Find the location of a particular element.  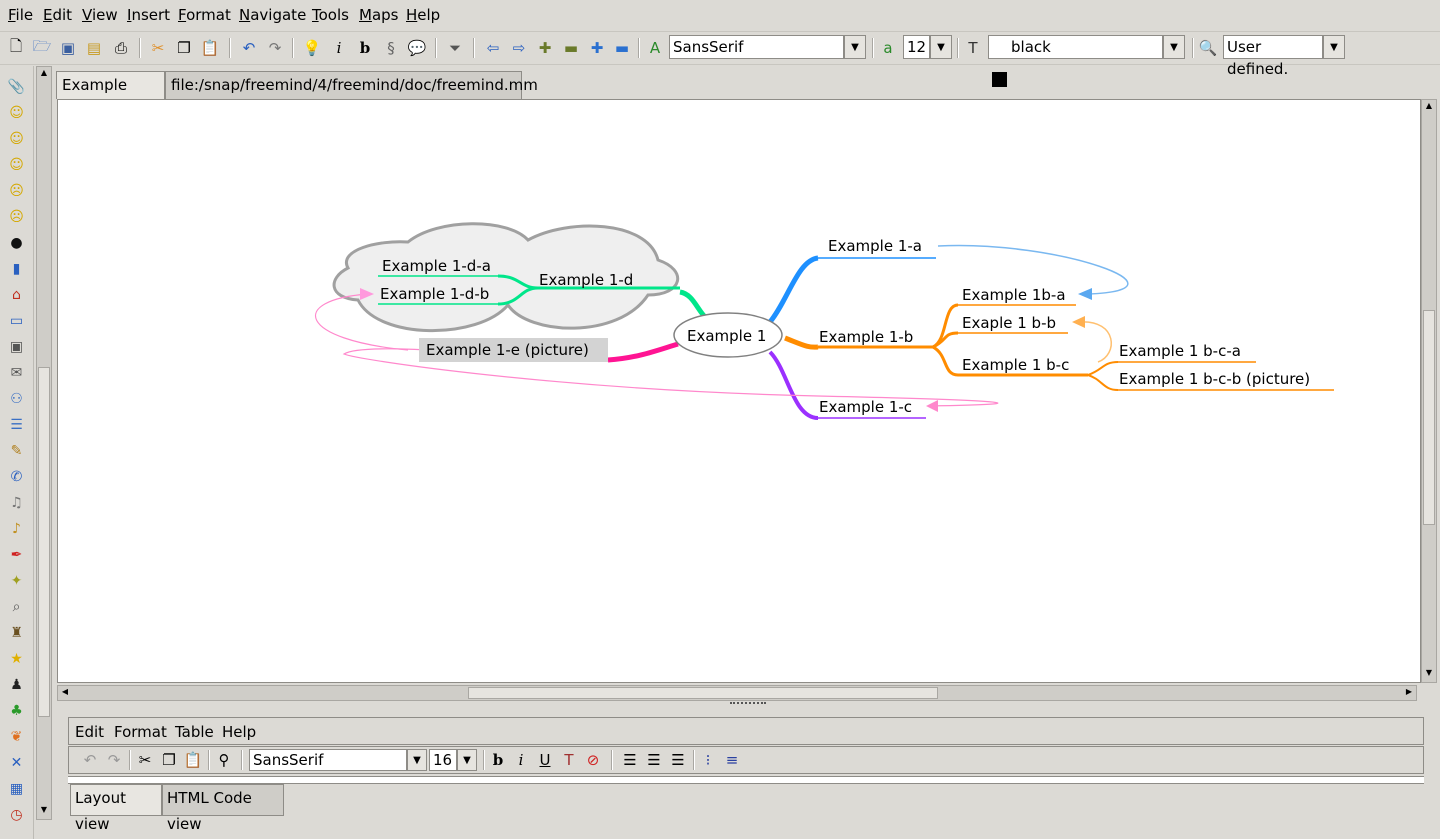

clover-icon: ♣ is located at coordinates (16, 710).